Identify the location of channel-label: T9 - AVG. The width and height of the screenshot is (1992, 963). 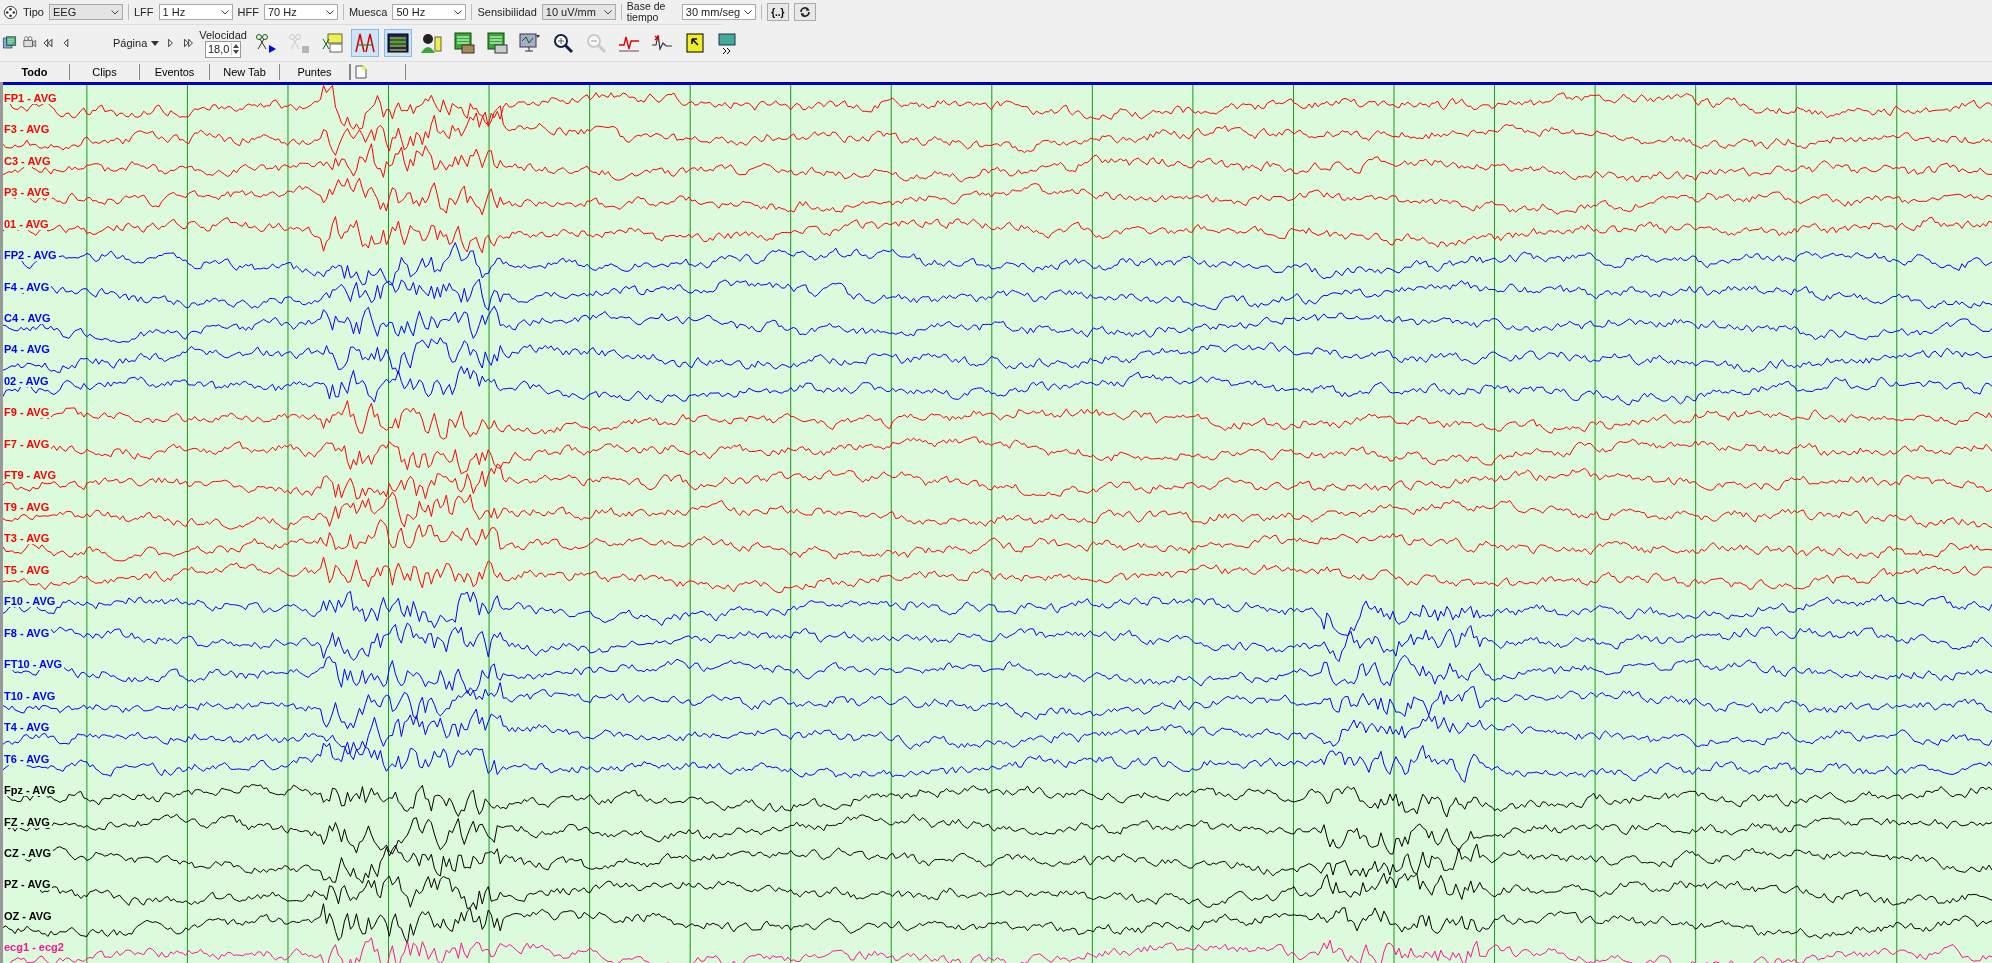
(27, 506).